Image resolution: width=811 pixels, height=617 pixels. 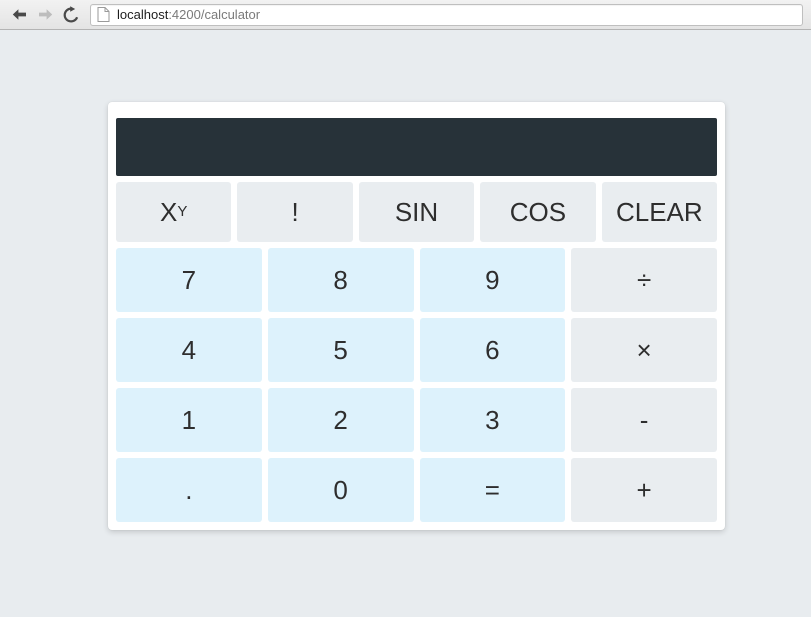 I want to click on calculator-key-label: +, so click(x=644, y=490).